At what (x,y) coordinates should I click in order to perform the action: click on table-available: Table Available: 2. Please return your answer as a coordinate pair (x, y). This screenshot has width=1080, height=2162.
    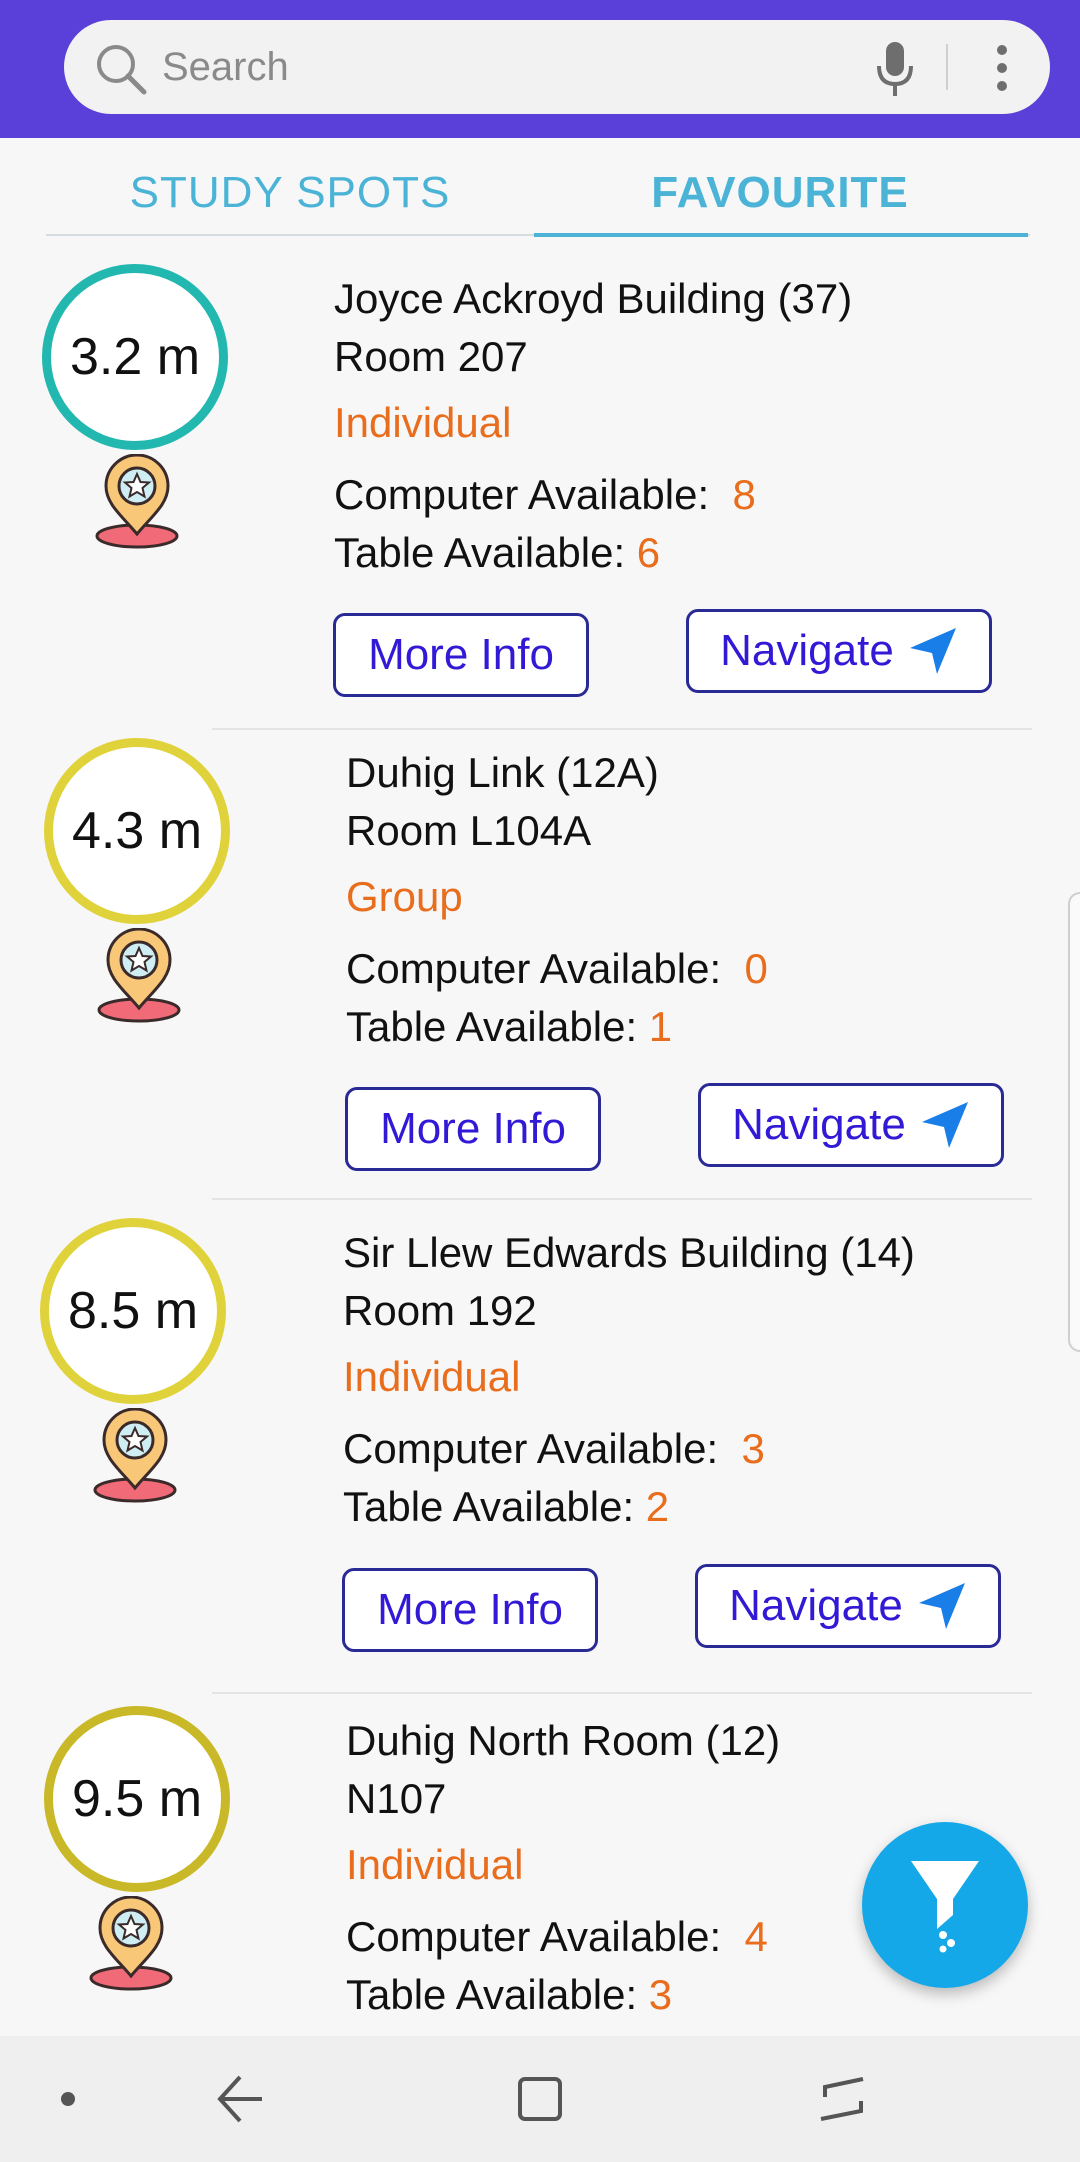
    Looking at the image, I should click on (629, 1507).